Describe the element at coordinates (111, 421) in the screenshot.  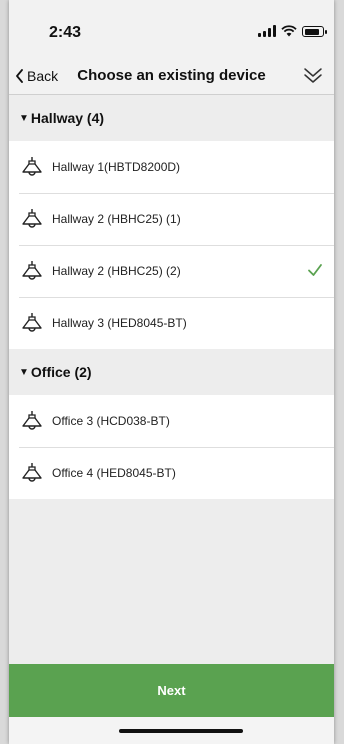
I see `device-label: Office 3 (HCD038-BT)` at that location.